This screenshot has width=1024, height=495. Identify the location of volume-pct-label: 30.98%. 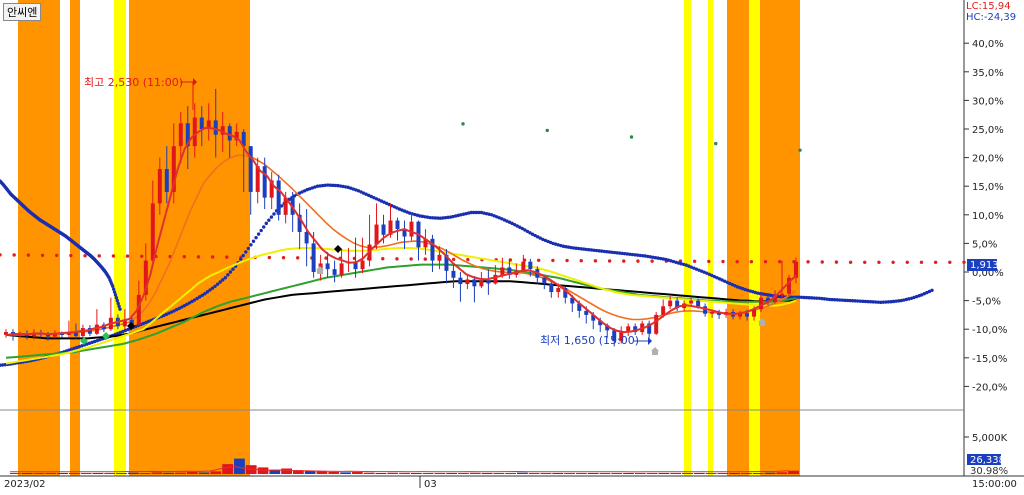
(989, 471).